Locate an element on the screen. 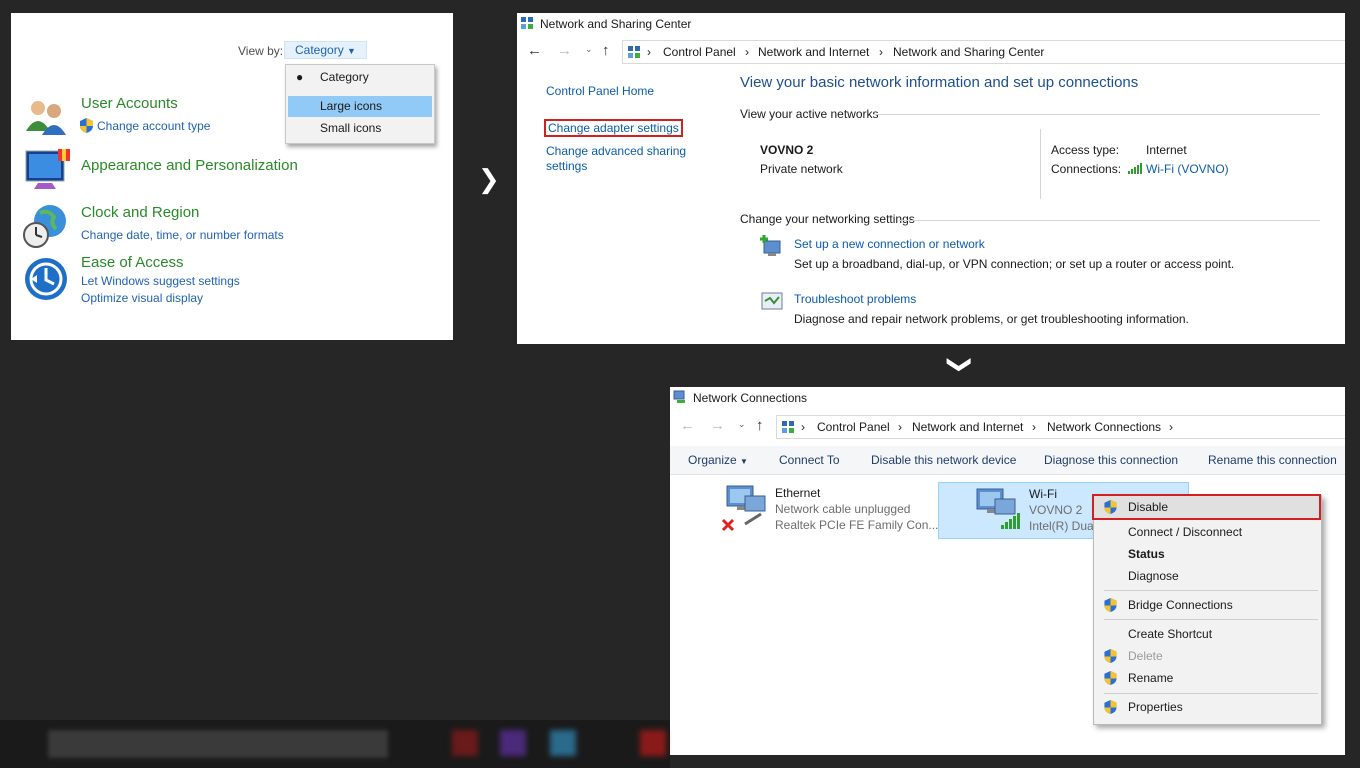 The image size is (1360, 768). view-by-dropdown: Category ▼ is located at coordinates (325, 50).